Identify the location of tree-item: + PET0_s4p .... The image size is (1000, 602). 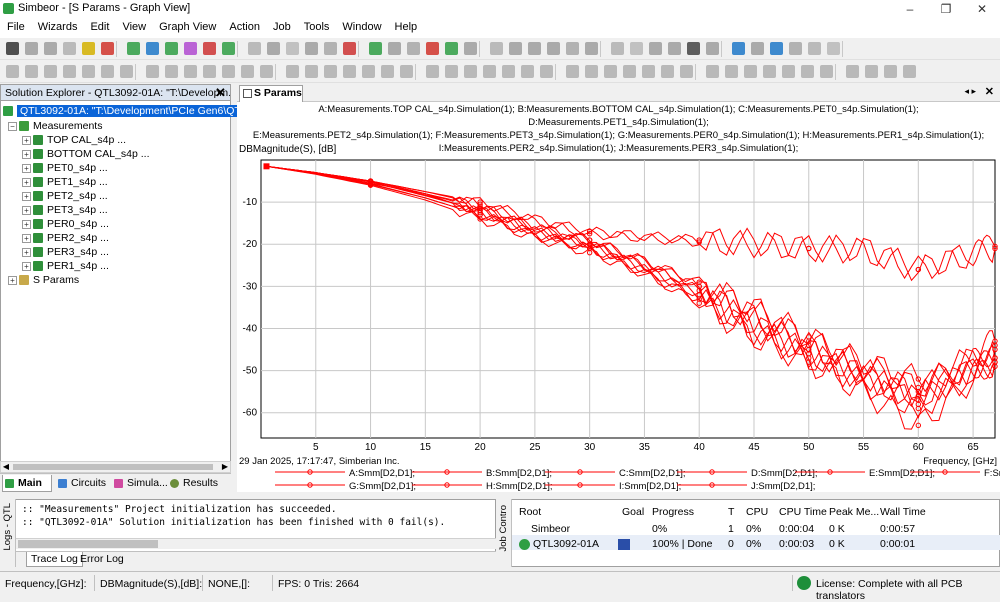
(65, 168).